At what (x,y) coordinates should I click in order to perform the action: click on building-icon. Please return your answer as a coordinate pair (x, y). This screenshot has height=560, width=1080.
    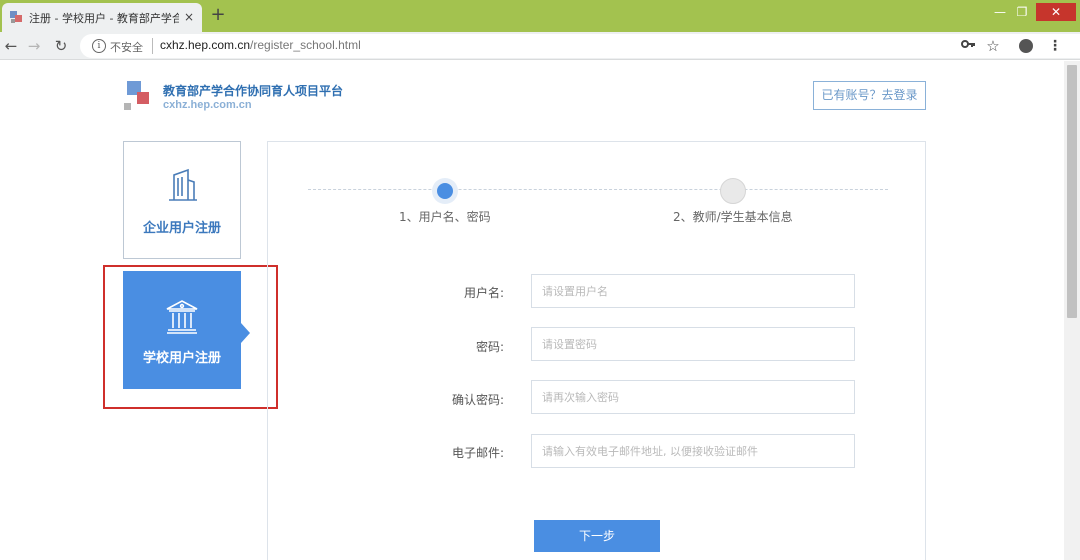
    Looking at the image, I should click on (183, 185).